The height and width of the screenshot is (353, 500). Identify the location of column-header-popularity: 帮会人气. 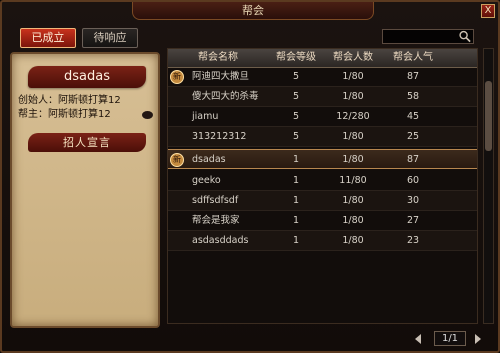
(413, 57).